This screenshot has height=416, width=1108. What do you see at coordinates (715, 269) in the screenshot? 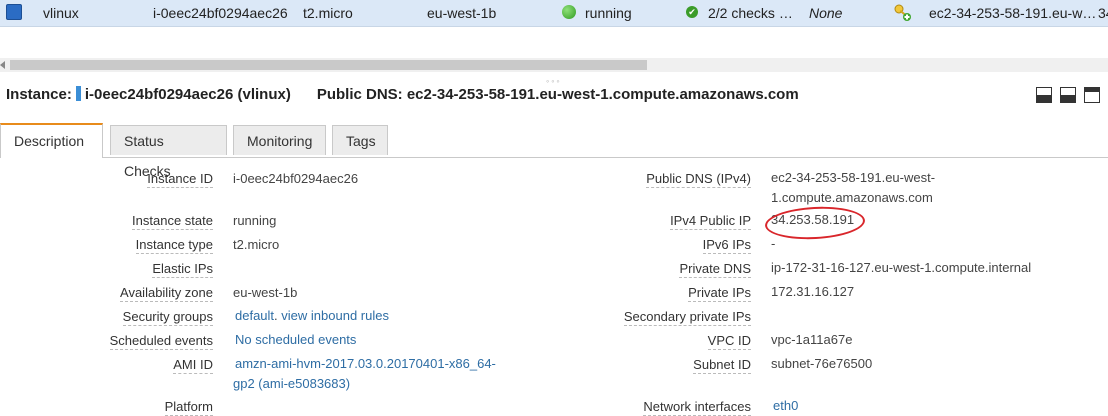
I see `private-dns-label: Private DNS` at bounding box center [715, 269].